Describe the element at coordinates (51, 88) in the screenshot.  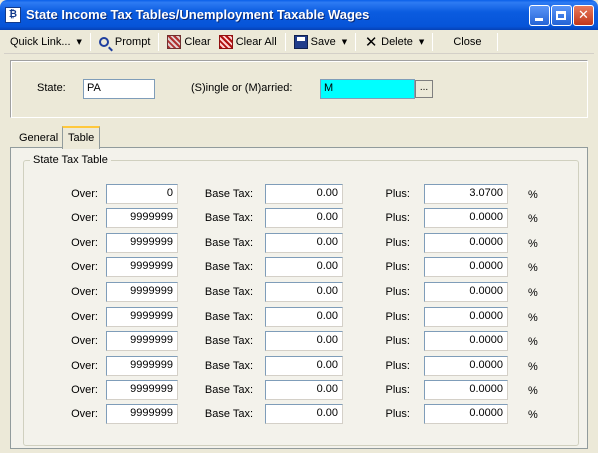
I see `state-label: State:` at that location.